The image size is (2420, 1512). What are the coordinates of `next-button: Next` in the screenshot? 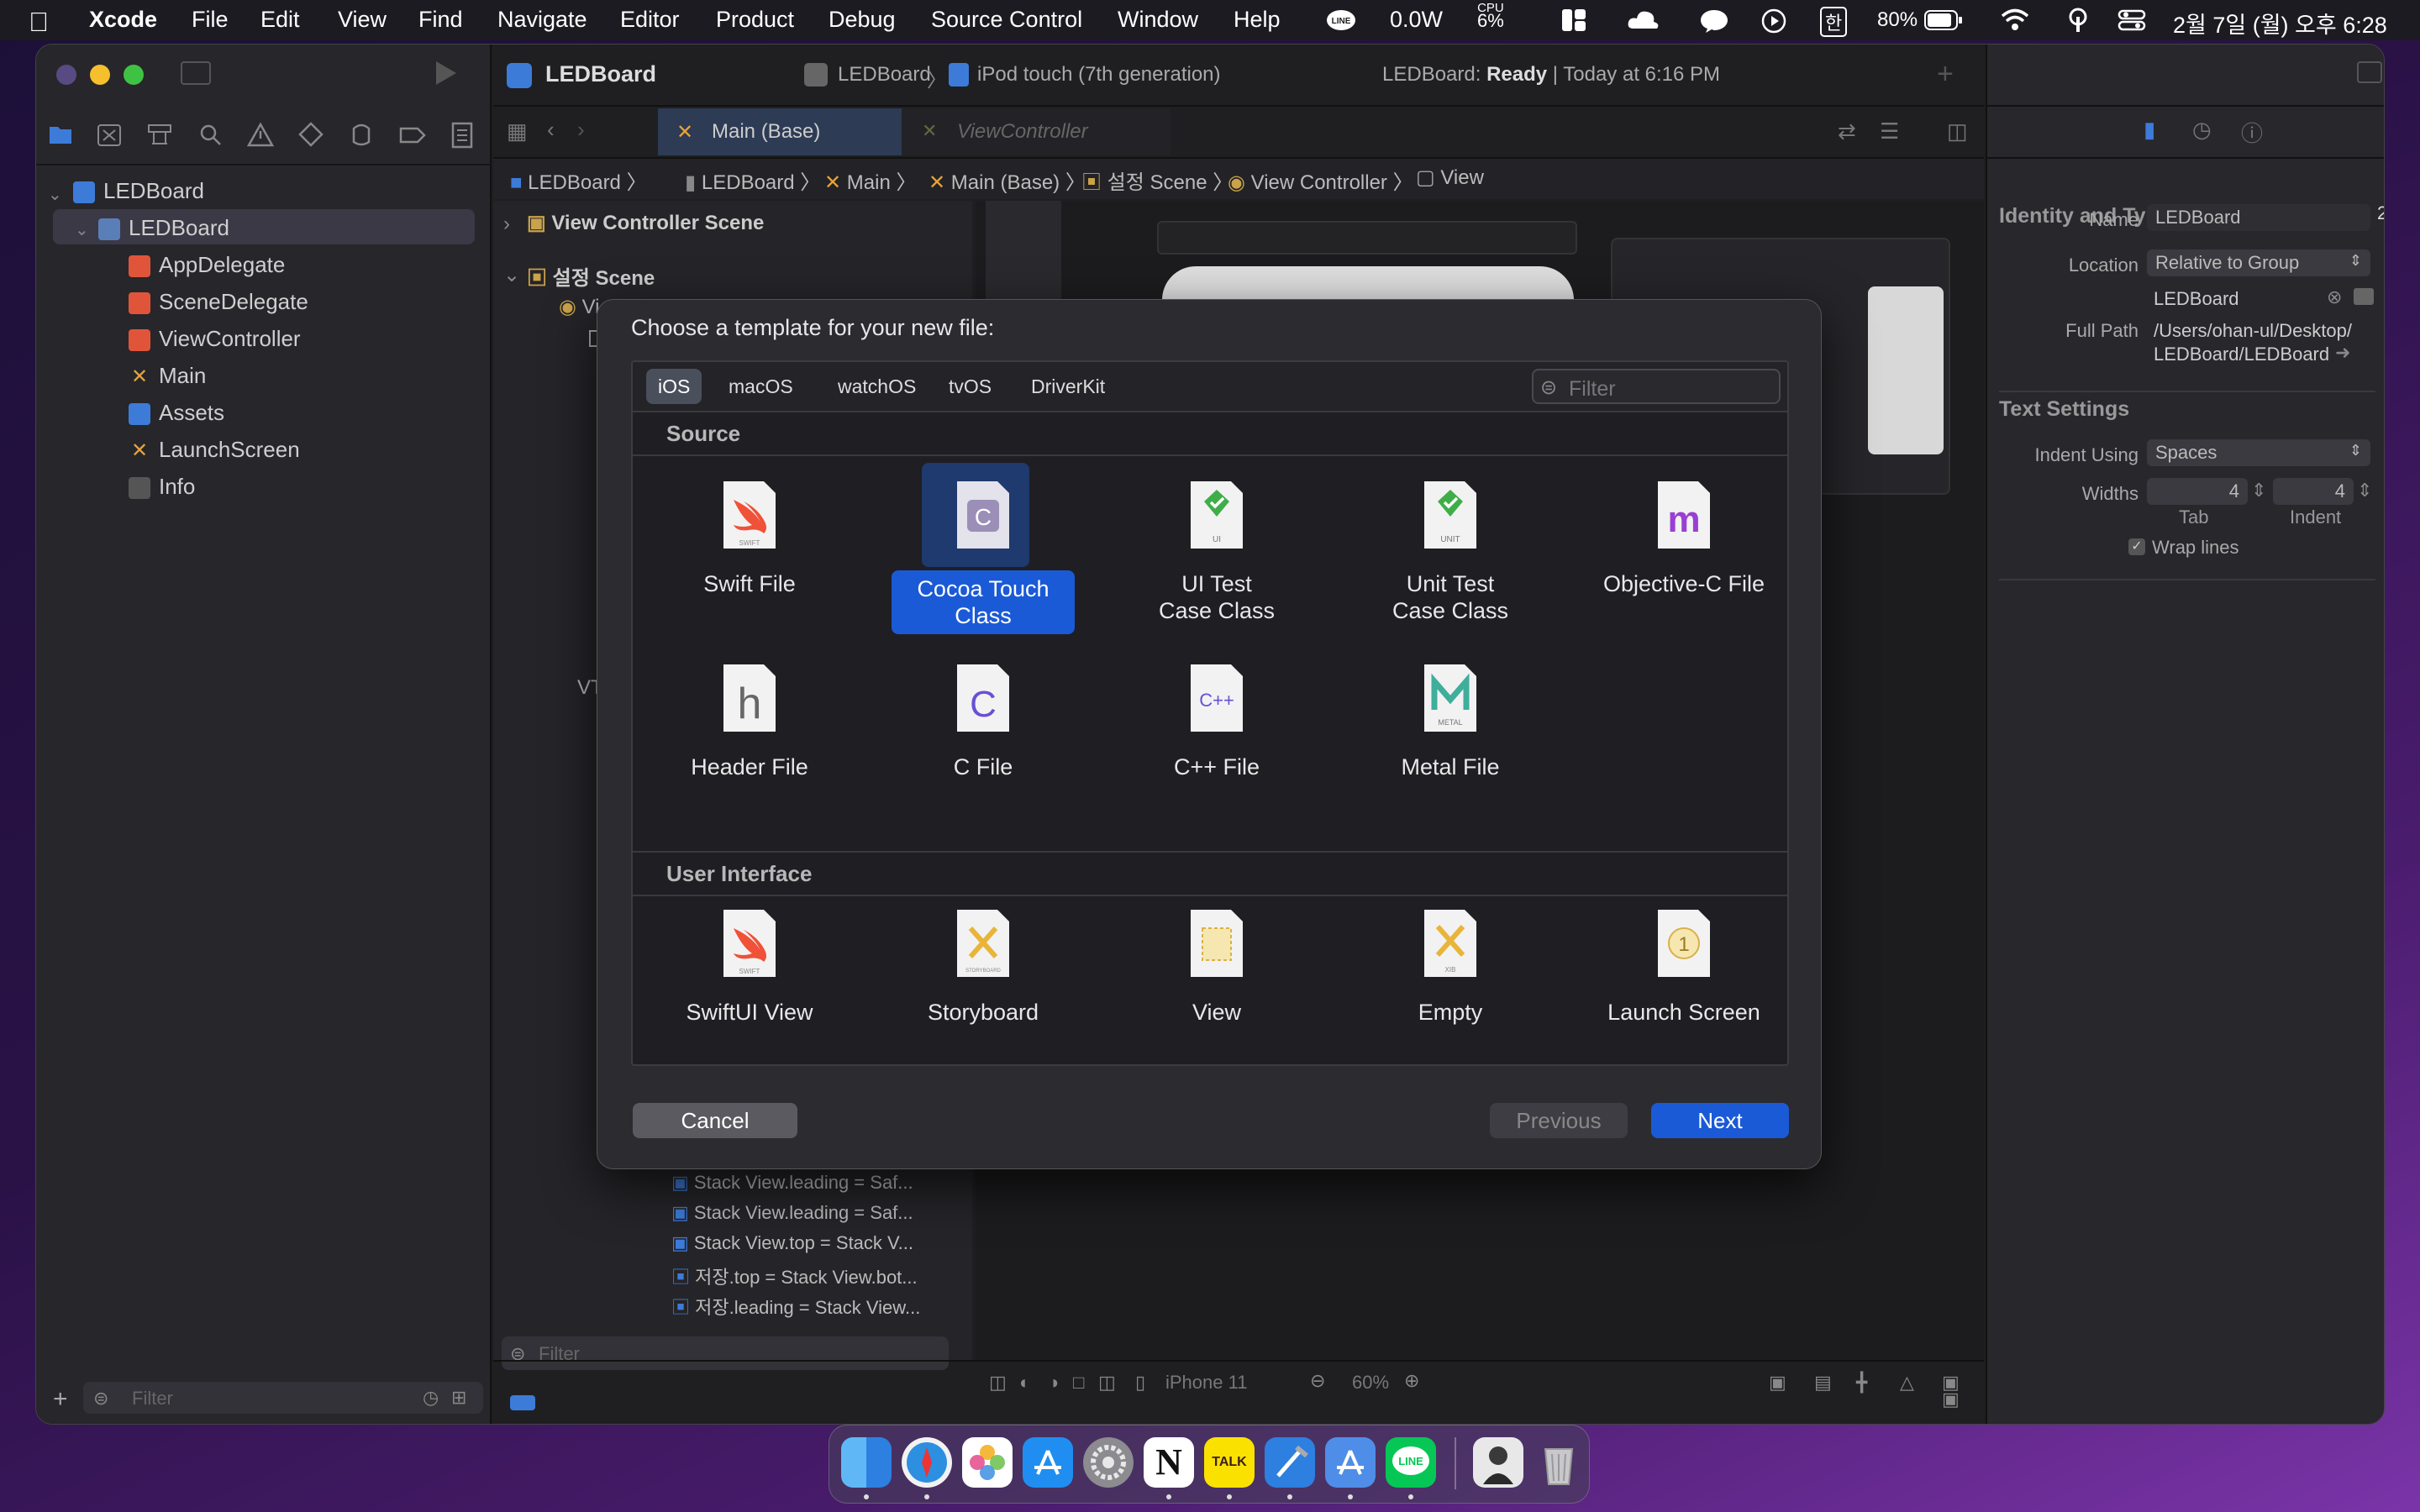 It's located at (1720, 1120).